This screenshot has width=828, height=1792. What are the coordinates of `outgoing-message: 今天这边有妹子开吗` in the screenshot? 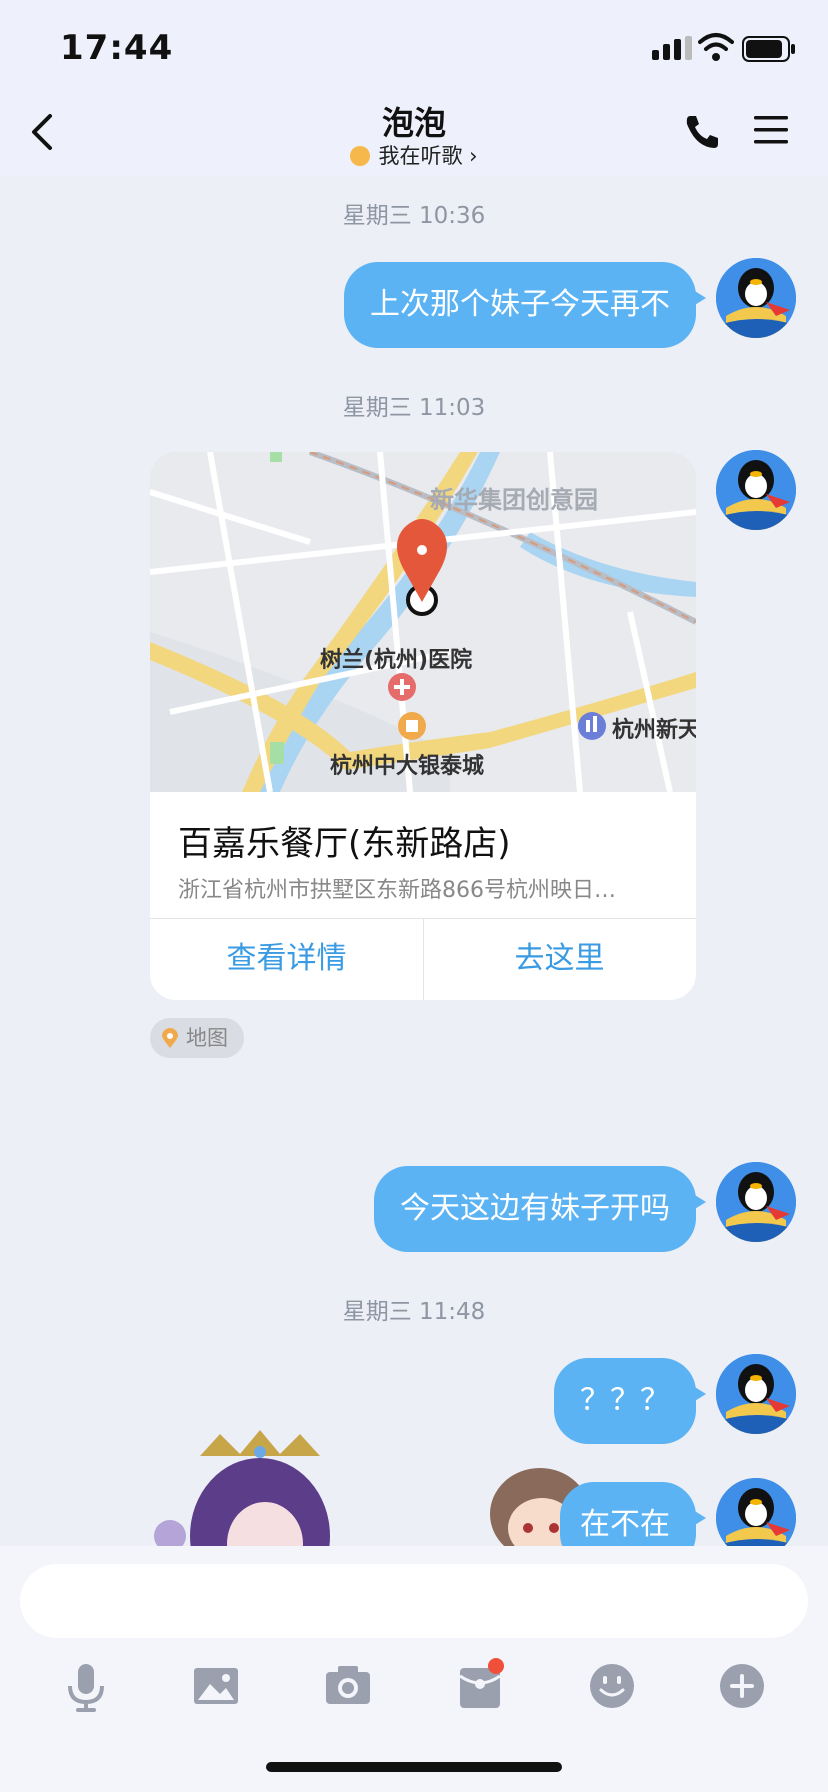 It's located at (540, 1209).